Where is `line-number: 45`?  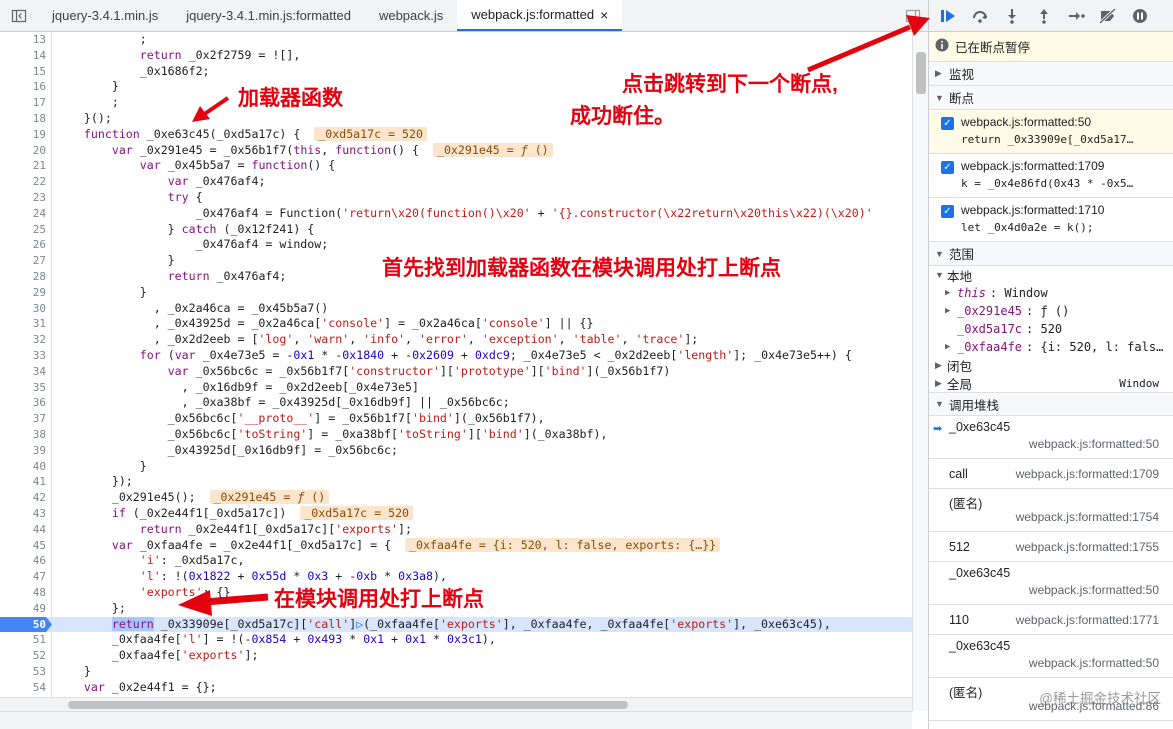
line-number: 45 is located at coordinates (23, 546).